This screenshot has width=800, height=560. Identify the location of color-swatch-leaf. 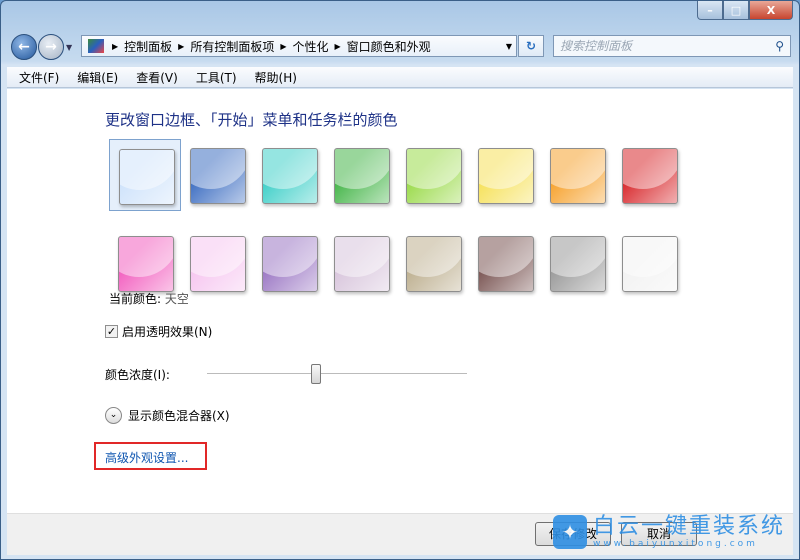
(361, 175).